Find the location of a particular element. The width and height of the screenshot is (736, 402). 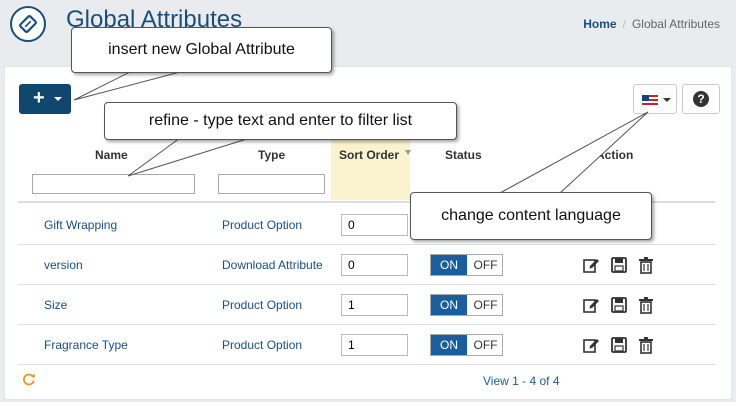

column-header-status: Status is located at coordinates (463, 155).